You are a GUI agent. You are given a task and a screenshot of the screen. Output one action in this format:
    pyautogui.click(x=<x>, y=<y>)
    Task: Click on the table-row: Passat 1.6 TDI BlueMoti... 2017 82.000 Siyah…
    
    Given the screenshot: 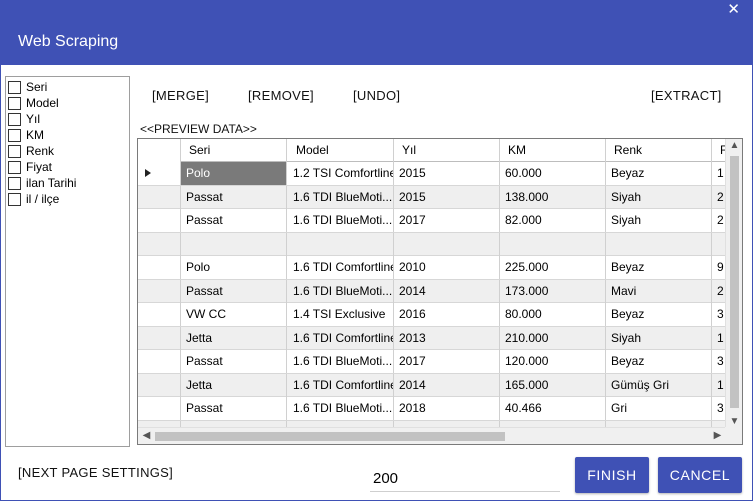 What is the action you would take?
    pyautogui.click(x=432, y=221)
    